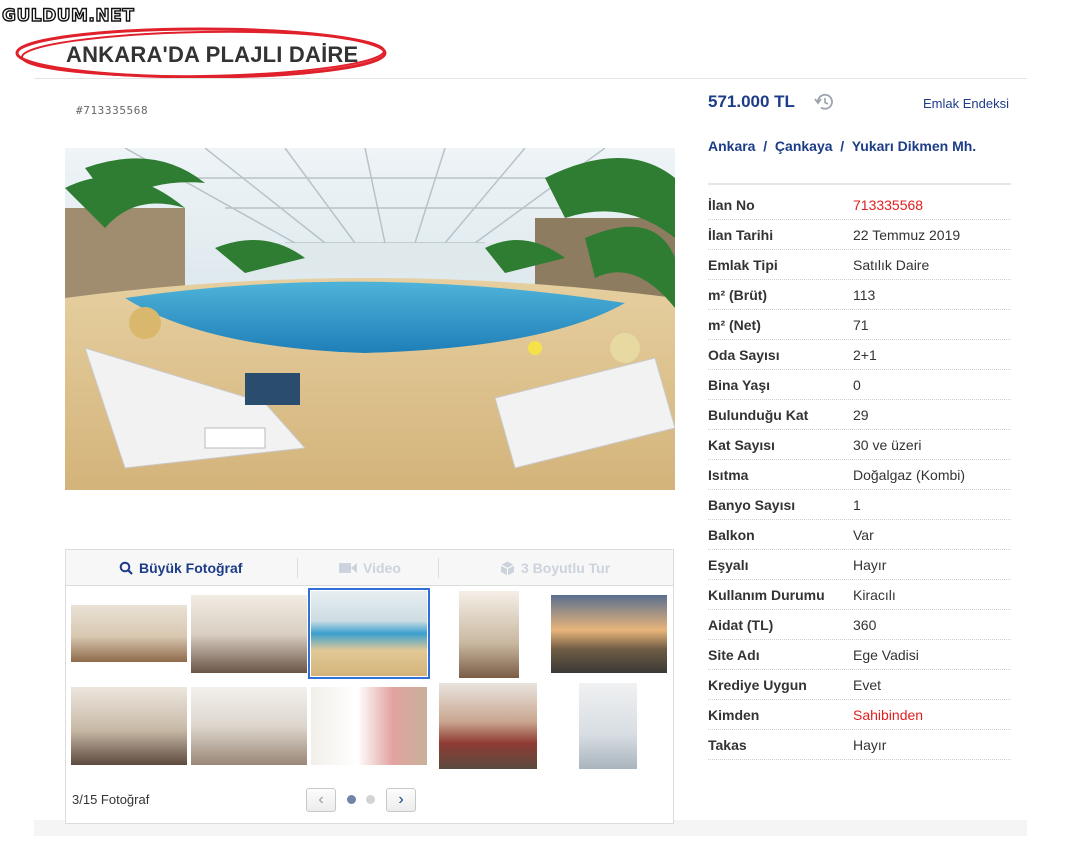 The width and height of the screenshot is (1080, 863). I want to click on detail-label: Bina Yaşı, so click(739, 385).